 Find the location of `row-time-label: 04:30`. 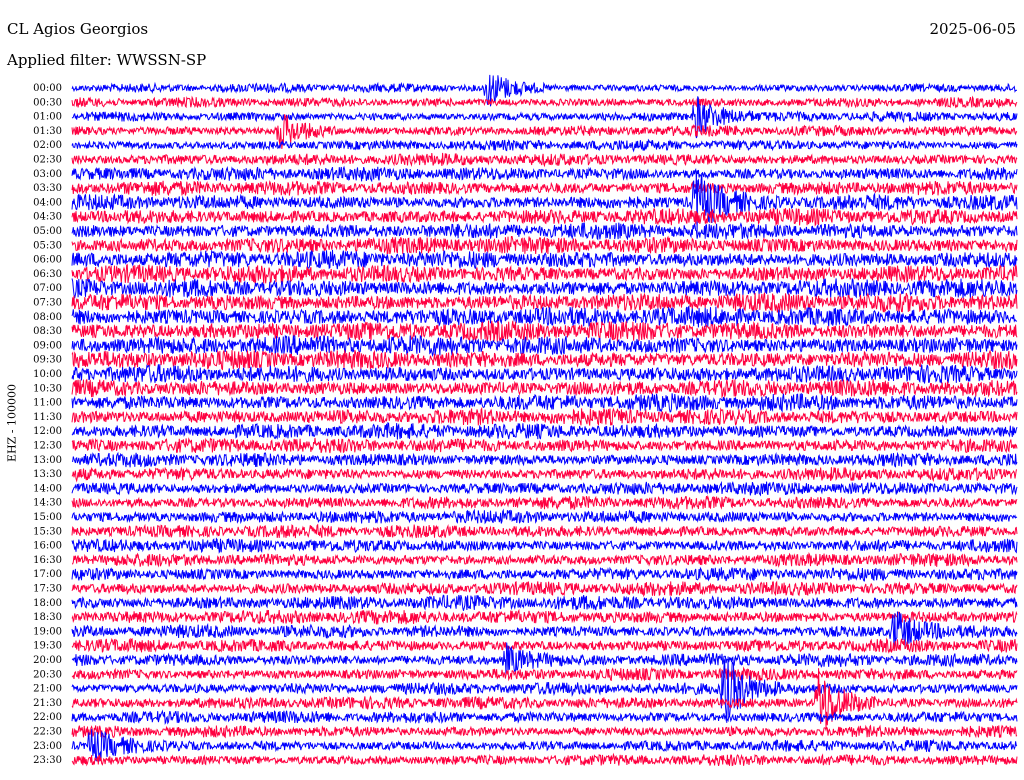

row-time-label: 04:30 is located at coordinates (47, 217).